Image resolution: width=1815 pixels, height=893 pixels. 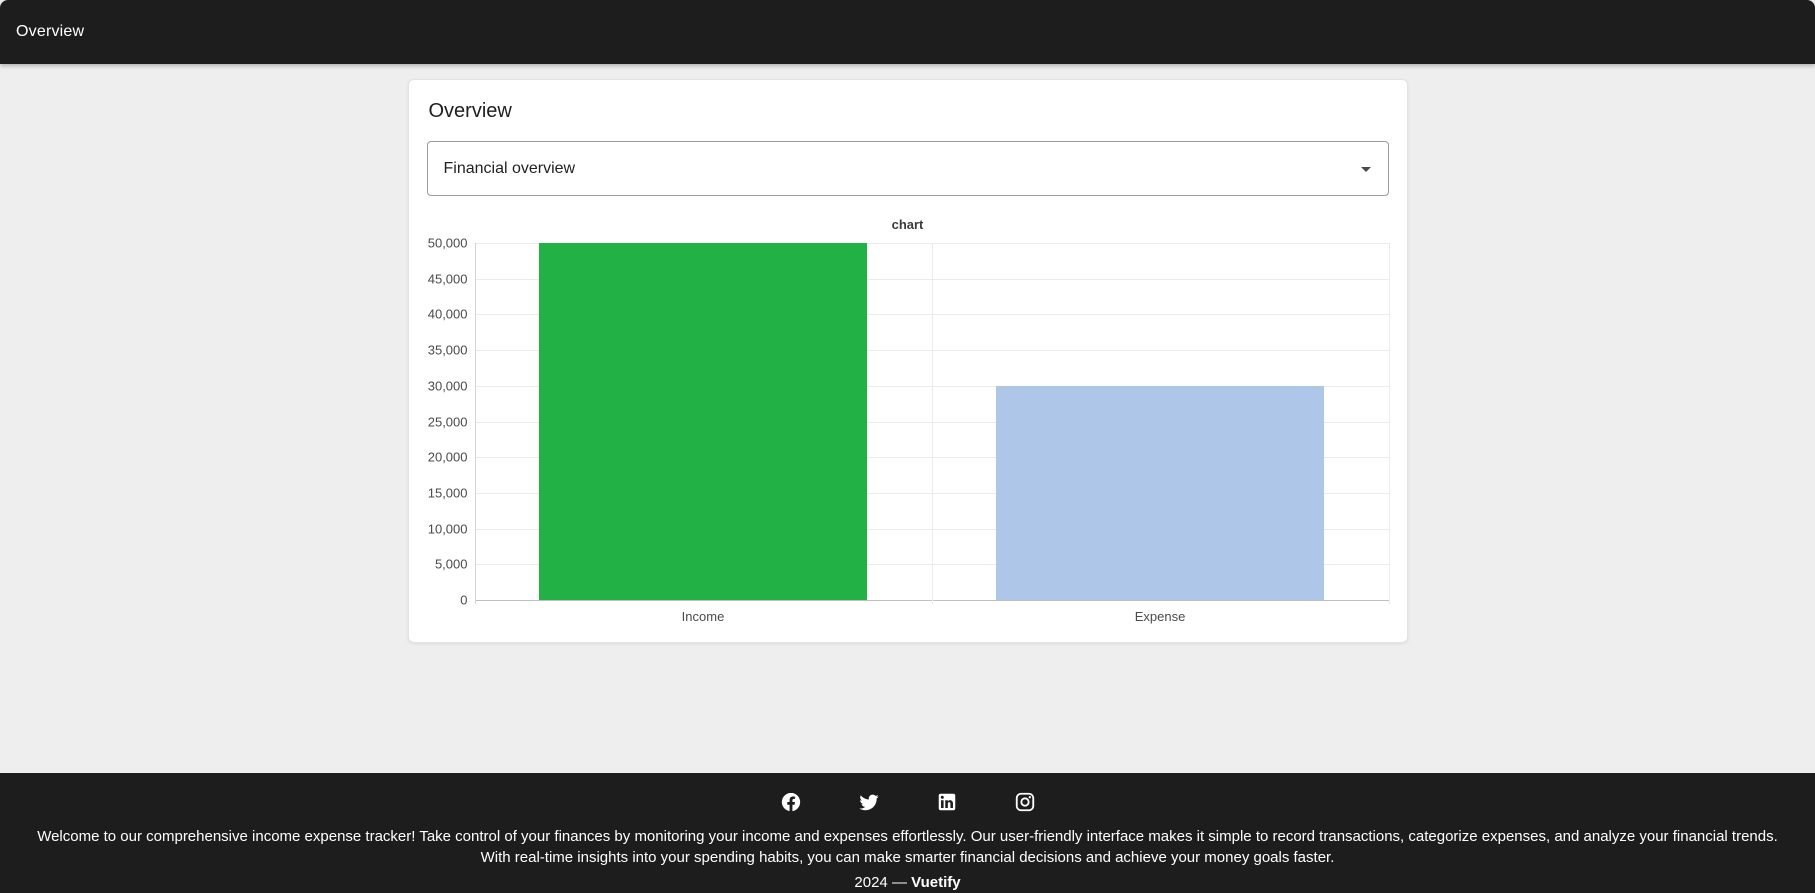 What do you see at coordinates (447, 457) in the screenshot?
I see `y-tick-label: 20,000` at bounding box center [447, 457].